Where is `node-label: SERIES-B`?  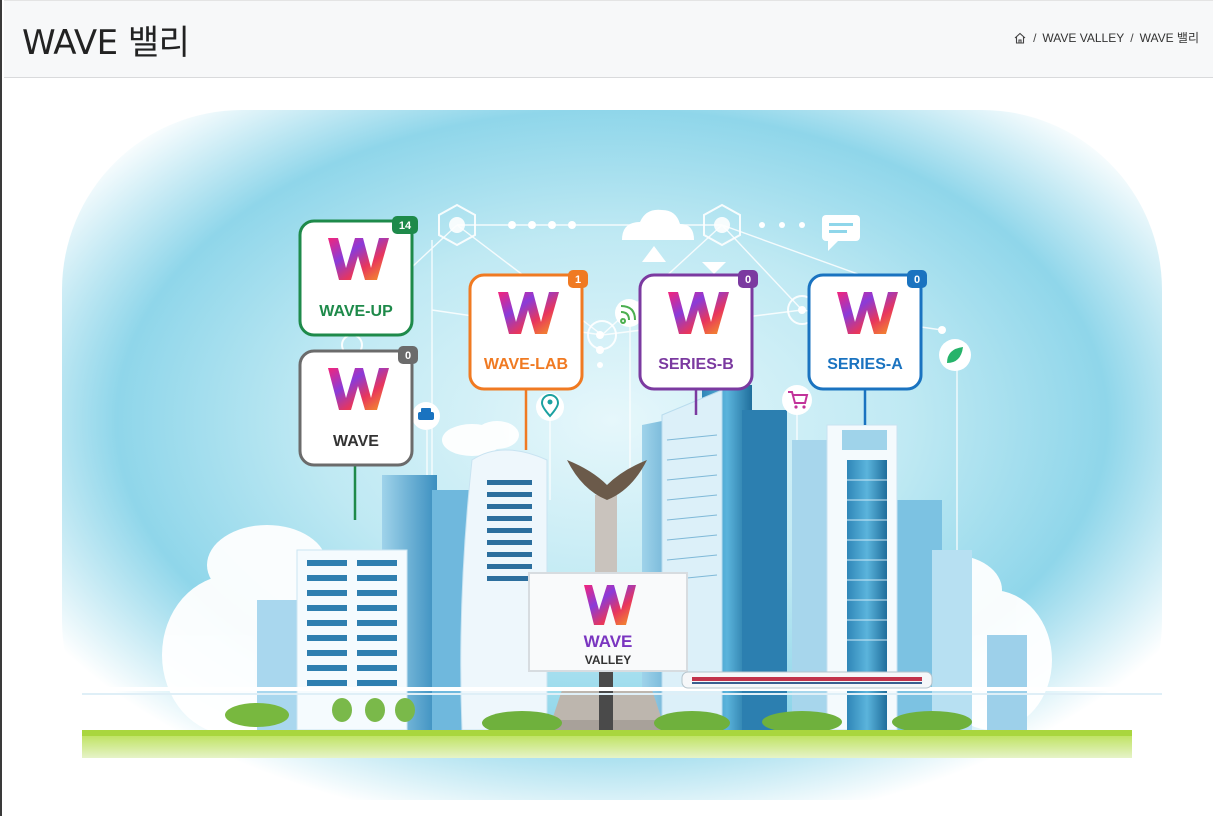 node-label: SERIES-B is located at coordinates (696, 364).